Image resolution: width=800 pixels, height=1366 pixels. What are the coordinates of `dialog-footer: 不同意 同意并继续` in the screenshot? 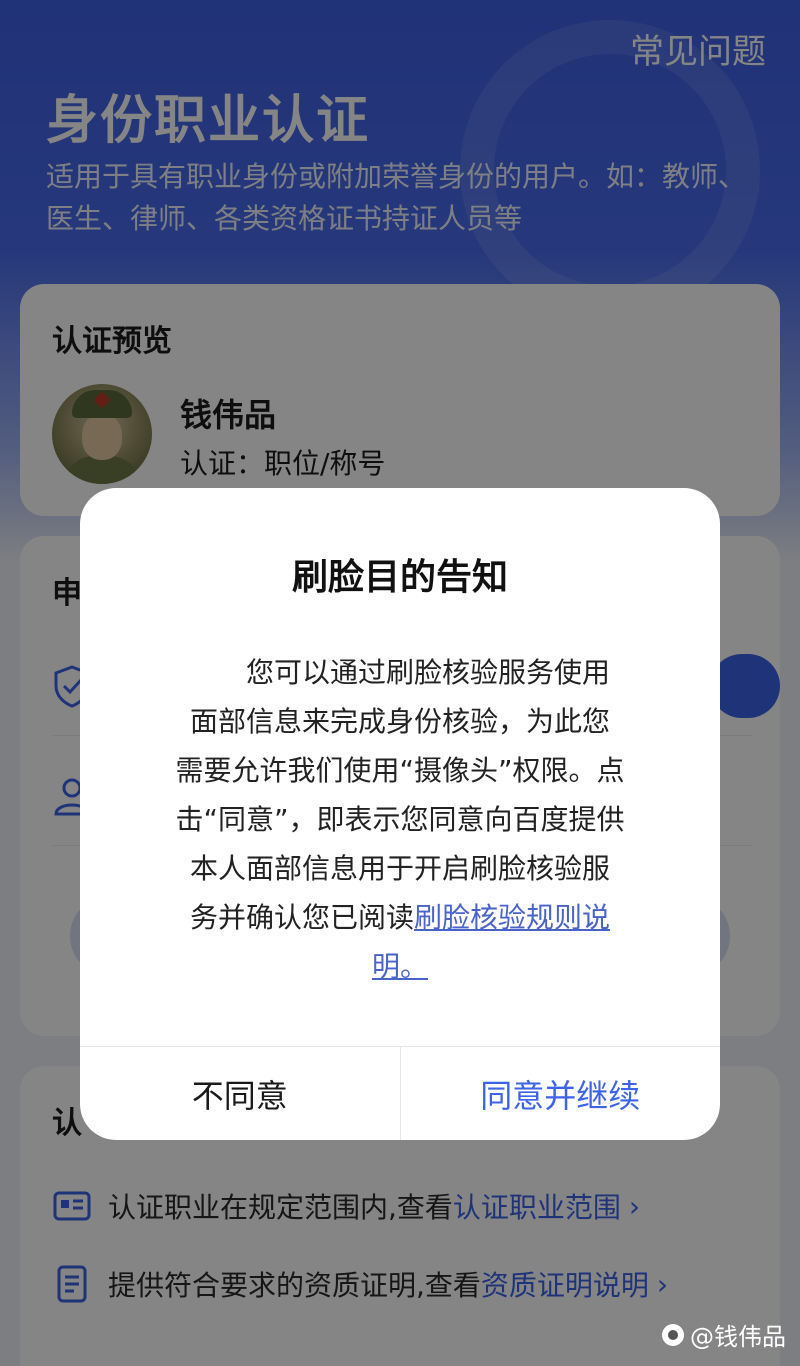 It's located at (400, 1093).